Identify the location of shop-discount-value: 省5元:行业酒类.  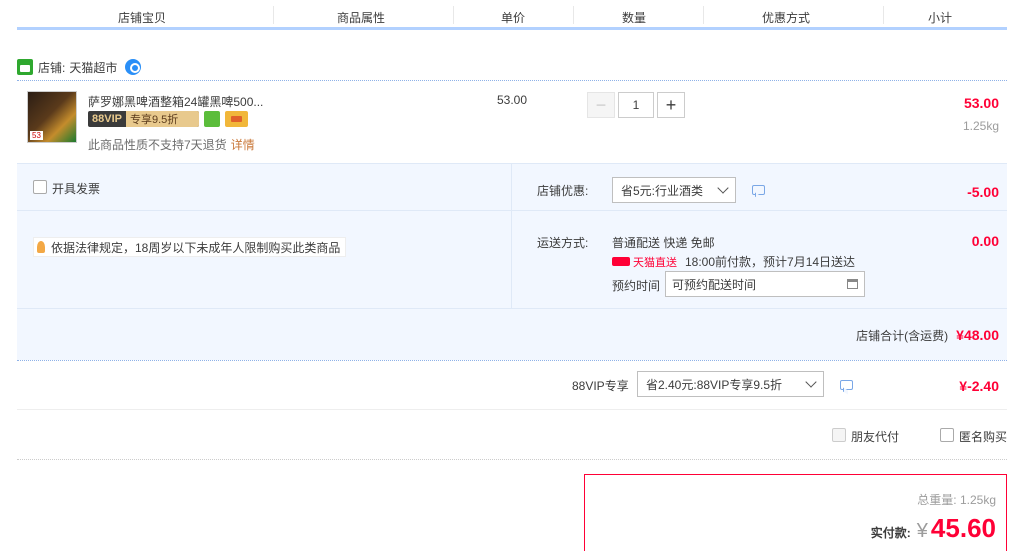
(662, 190).